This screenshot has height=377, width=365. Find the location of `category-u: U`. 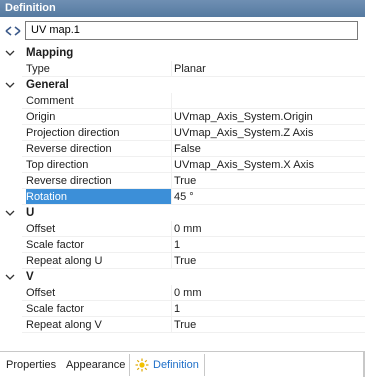

category-u: U is located at coordinates (182, 213).